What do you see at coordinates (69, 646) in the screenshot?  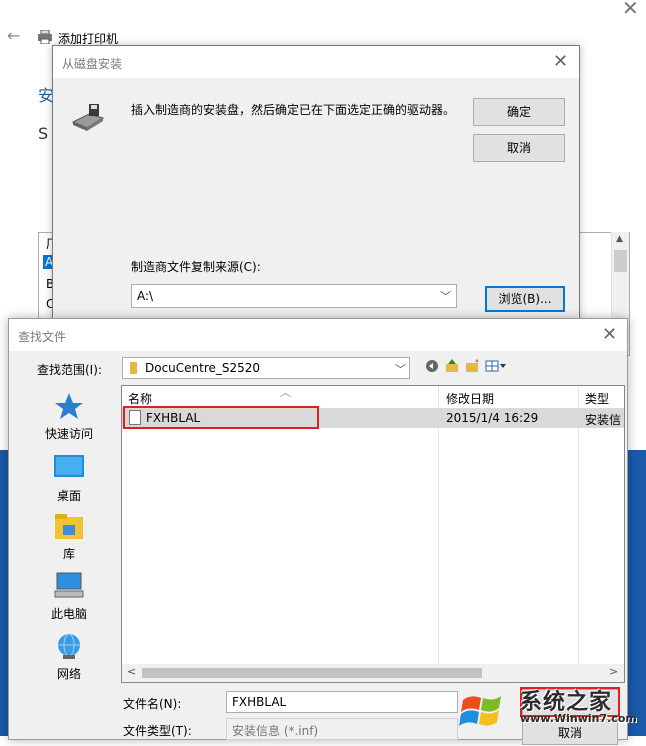 I see `network-icon` at bounding box center [69, 646].